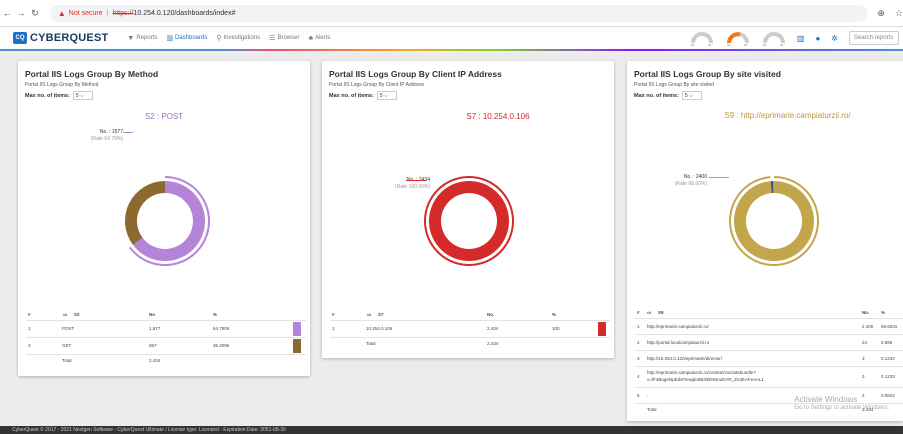 This screenshot has height=434, width=903. Describe the element at coordinates (787, 115) in the screenshot. I see `chart-title: S9 : http://eprimarie.campiaturzii.ro/` at that location.